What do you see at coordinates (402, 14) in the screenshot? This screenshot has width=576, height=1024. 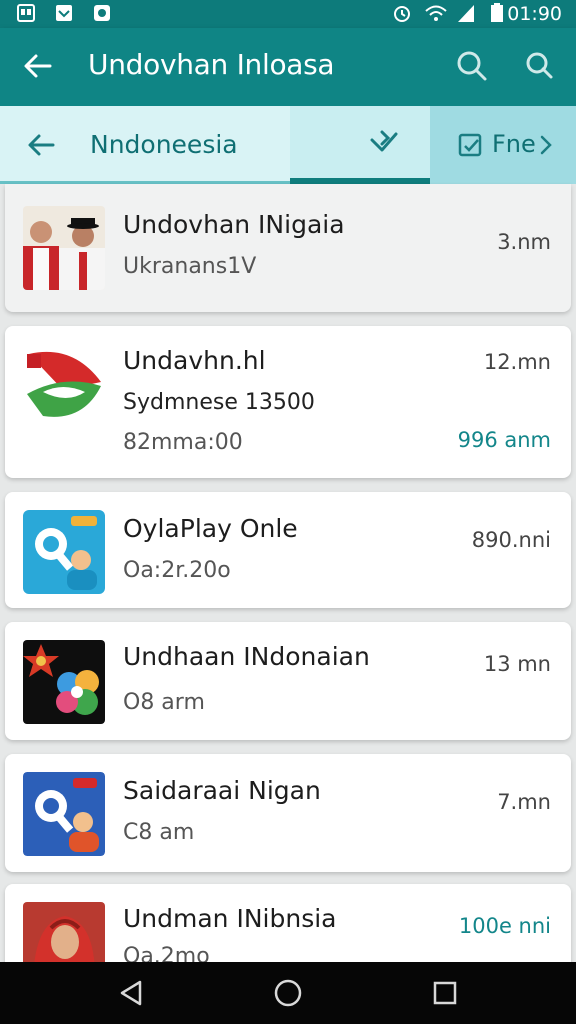 I see `alarm-icon` at bounding box center [402, 14].